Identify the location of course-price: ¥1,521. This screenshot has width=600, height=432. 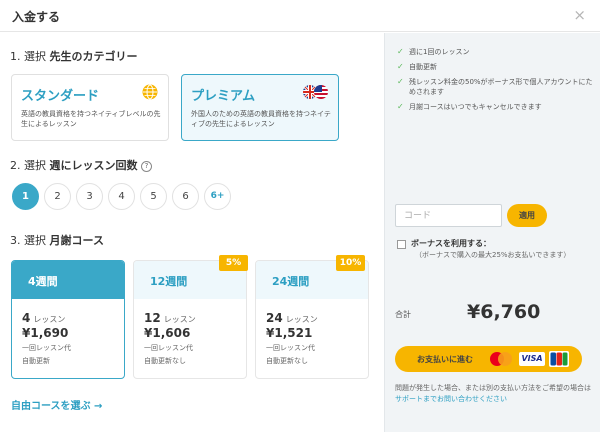
(289, 333).